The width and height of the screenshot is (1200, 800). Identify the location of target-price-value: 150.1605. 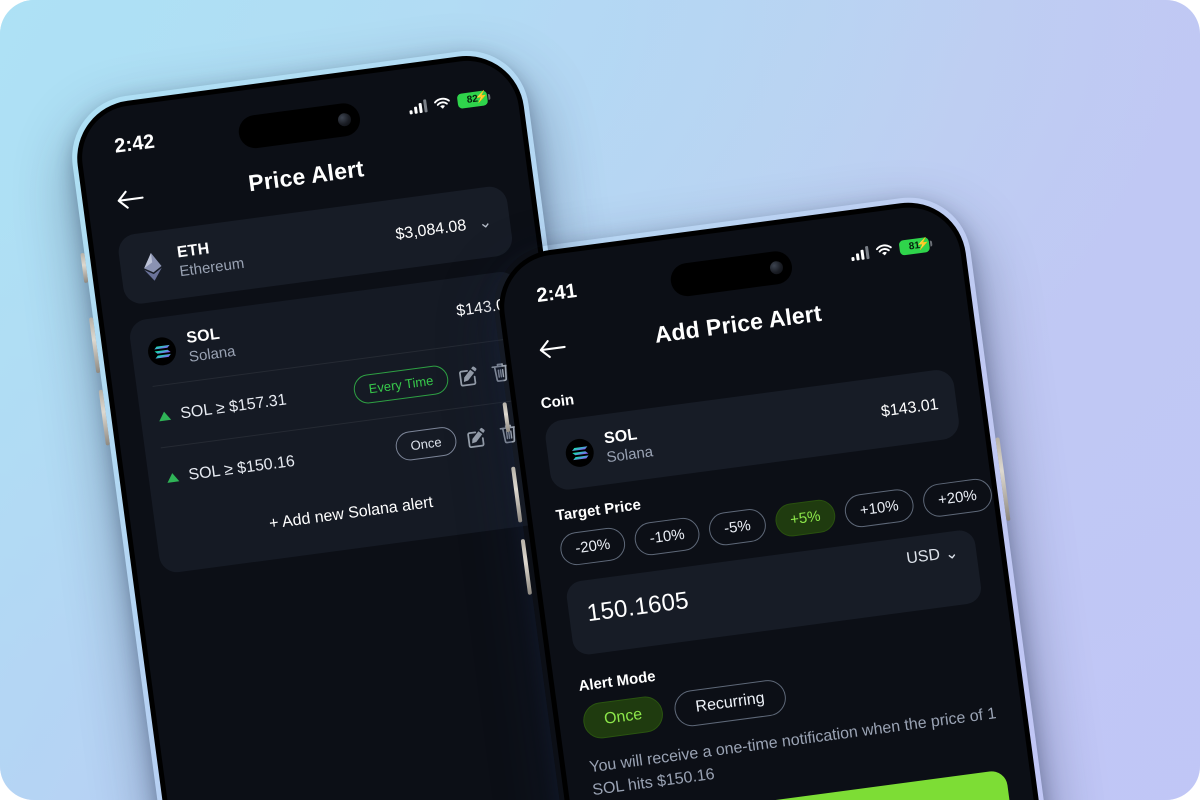
(638, 606).